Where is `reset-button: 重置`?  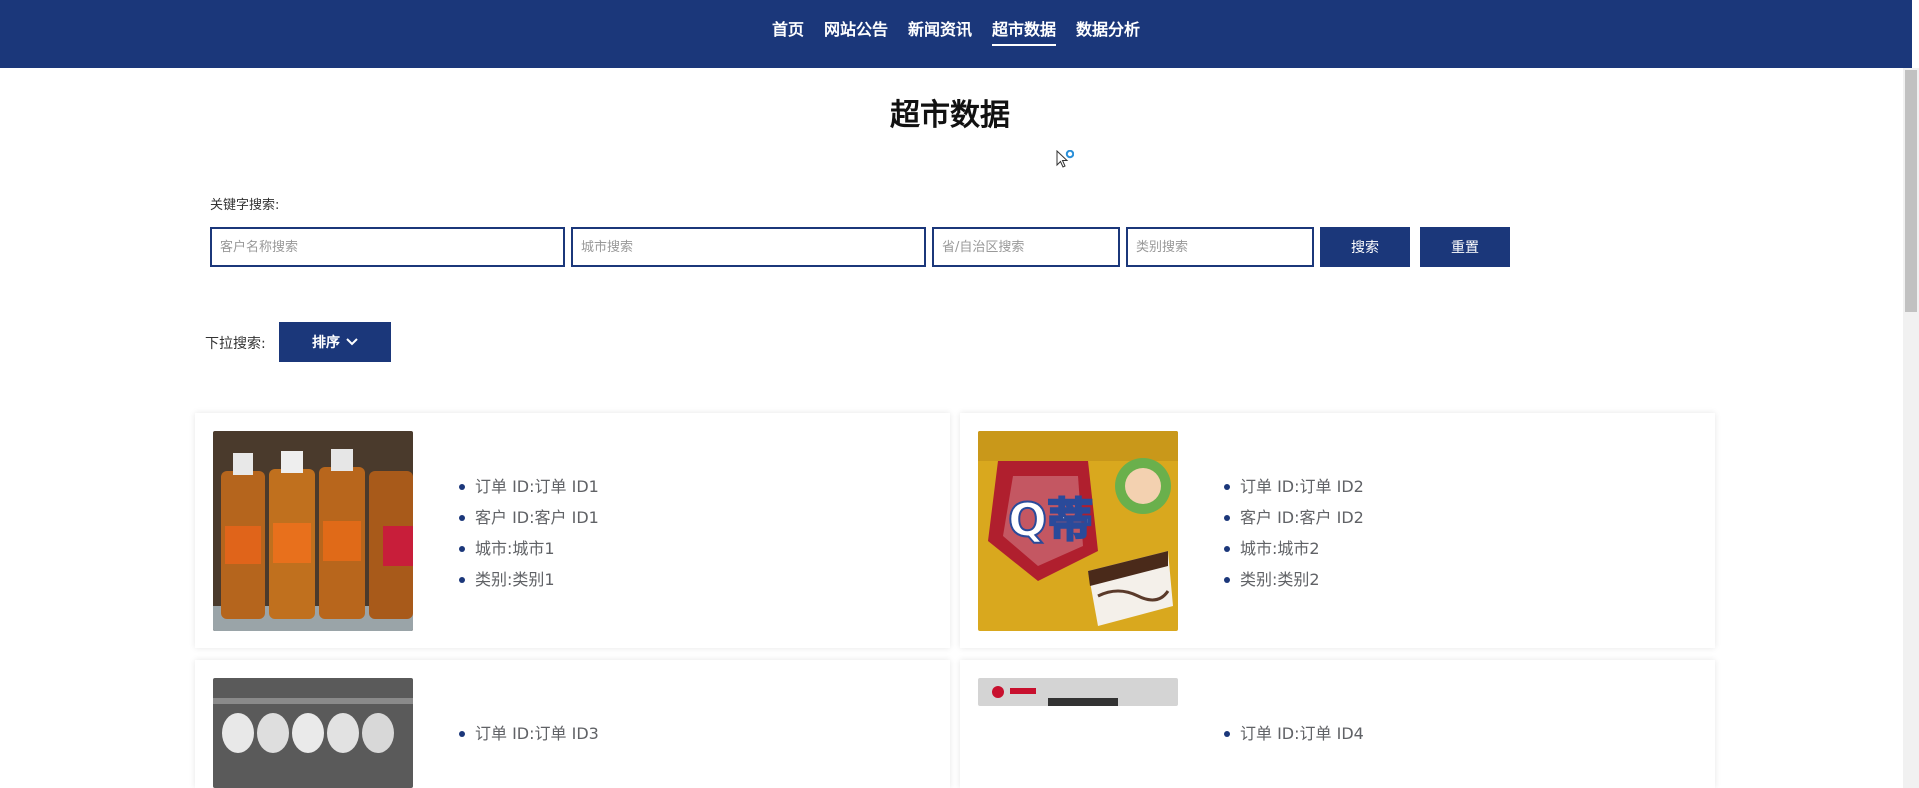 reset-button: 重置 is located at coordinates (1465, 247).